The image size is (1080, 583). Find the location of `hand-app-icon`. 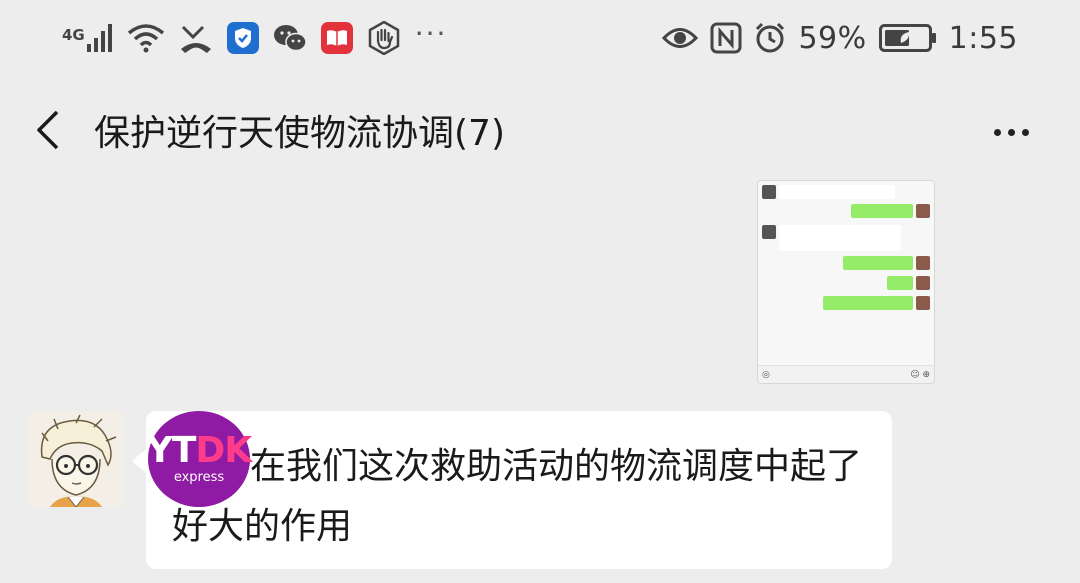

hand-app-icon is located at coordinates (384, 38).